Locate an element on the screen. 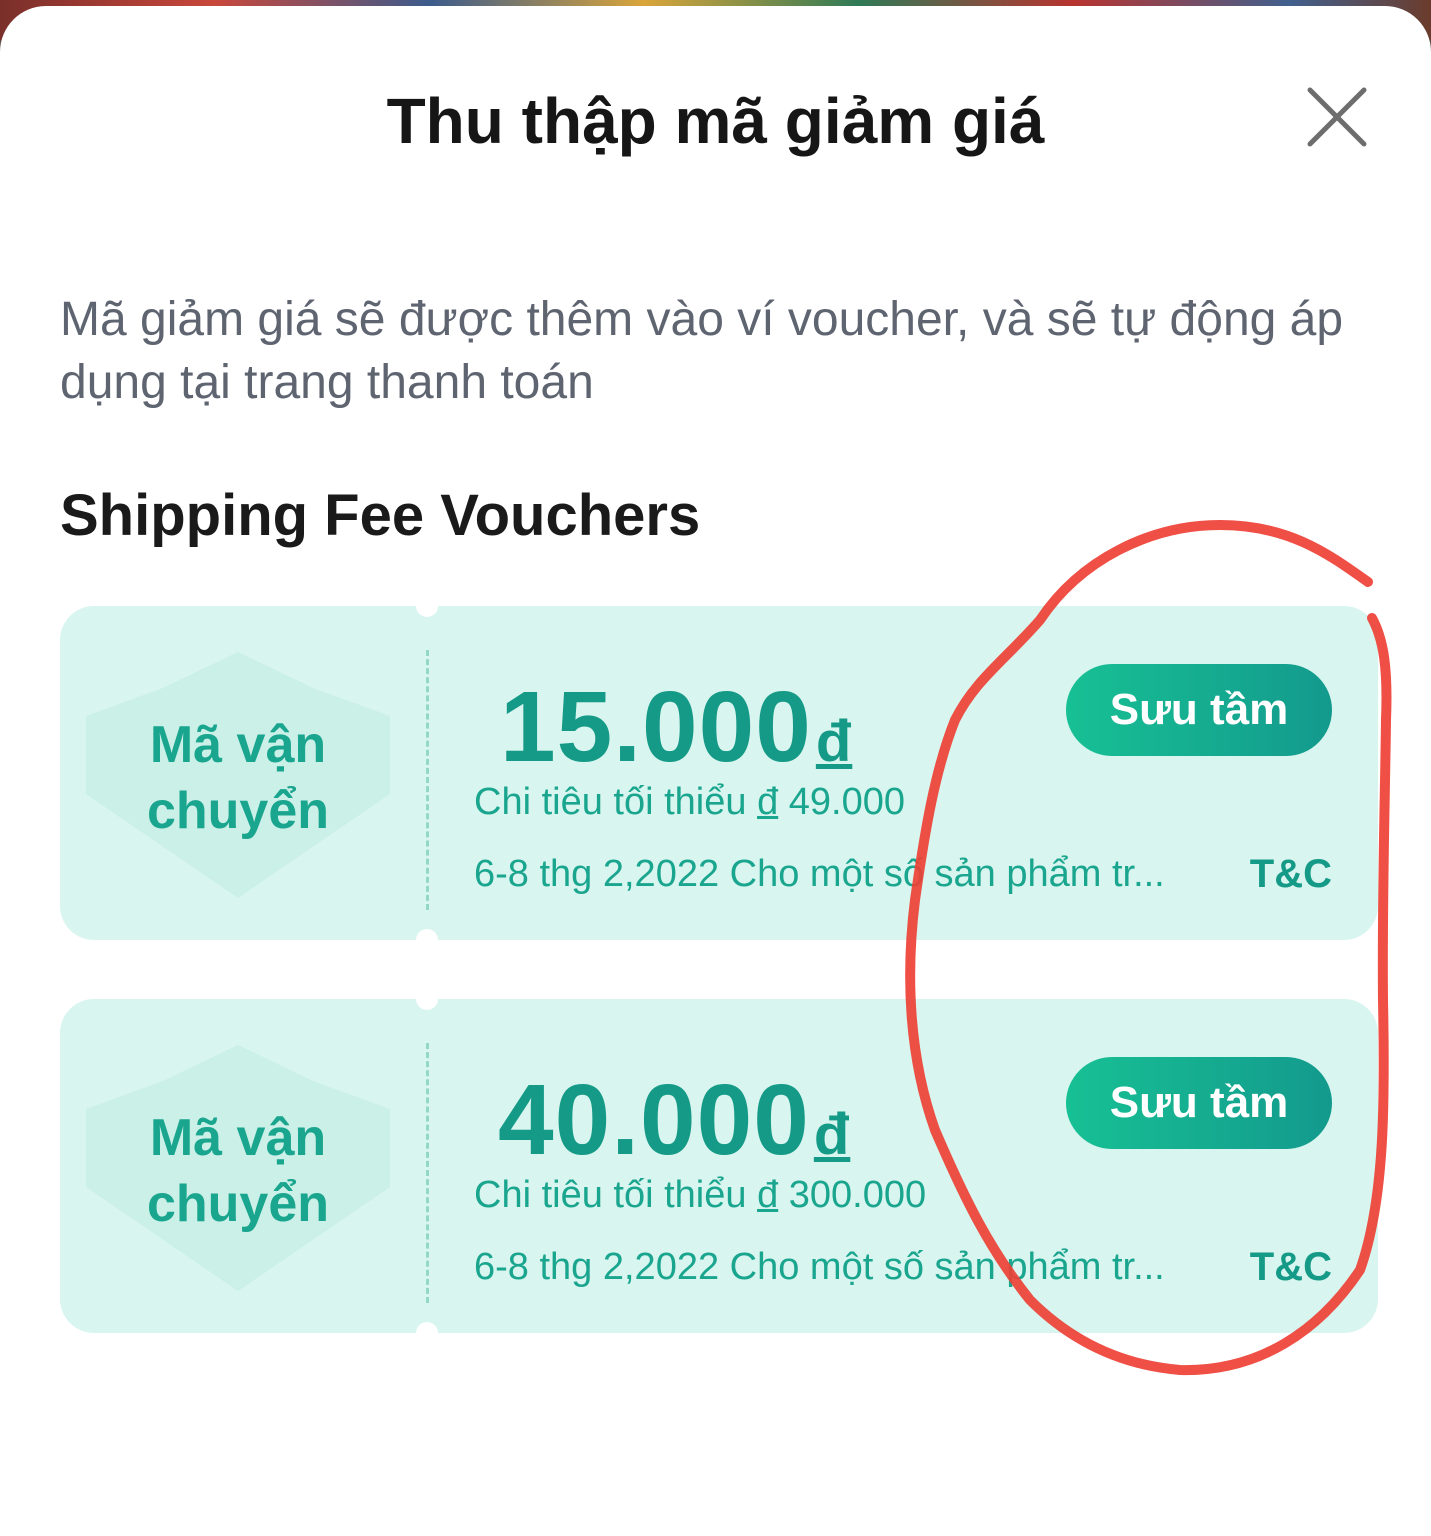  min-spend-value: 49.000 is located at coordinates (841, 802).